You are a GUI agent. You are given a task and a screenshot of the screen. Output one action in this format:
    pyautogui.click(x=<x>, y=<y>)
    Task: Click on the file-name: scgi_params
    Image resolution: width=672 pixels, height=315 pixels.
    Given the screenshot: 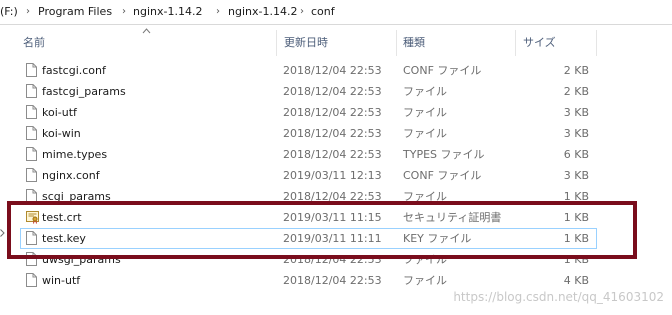 What is the action you would take?
    pyautogui.click(x=76, y=196)
    